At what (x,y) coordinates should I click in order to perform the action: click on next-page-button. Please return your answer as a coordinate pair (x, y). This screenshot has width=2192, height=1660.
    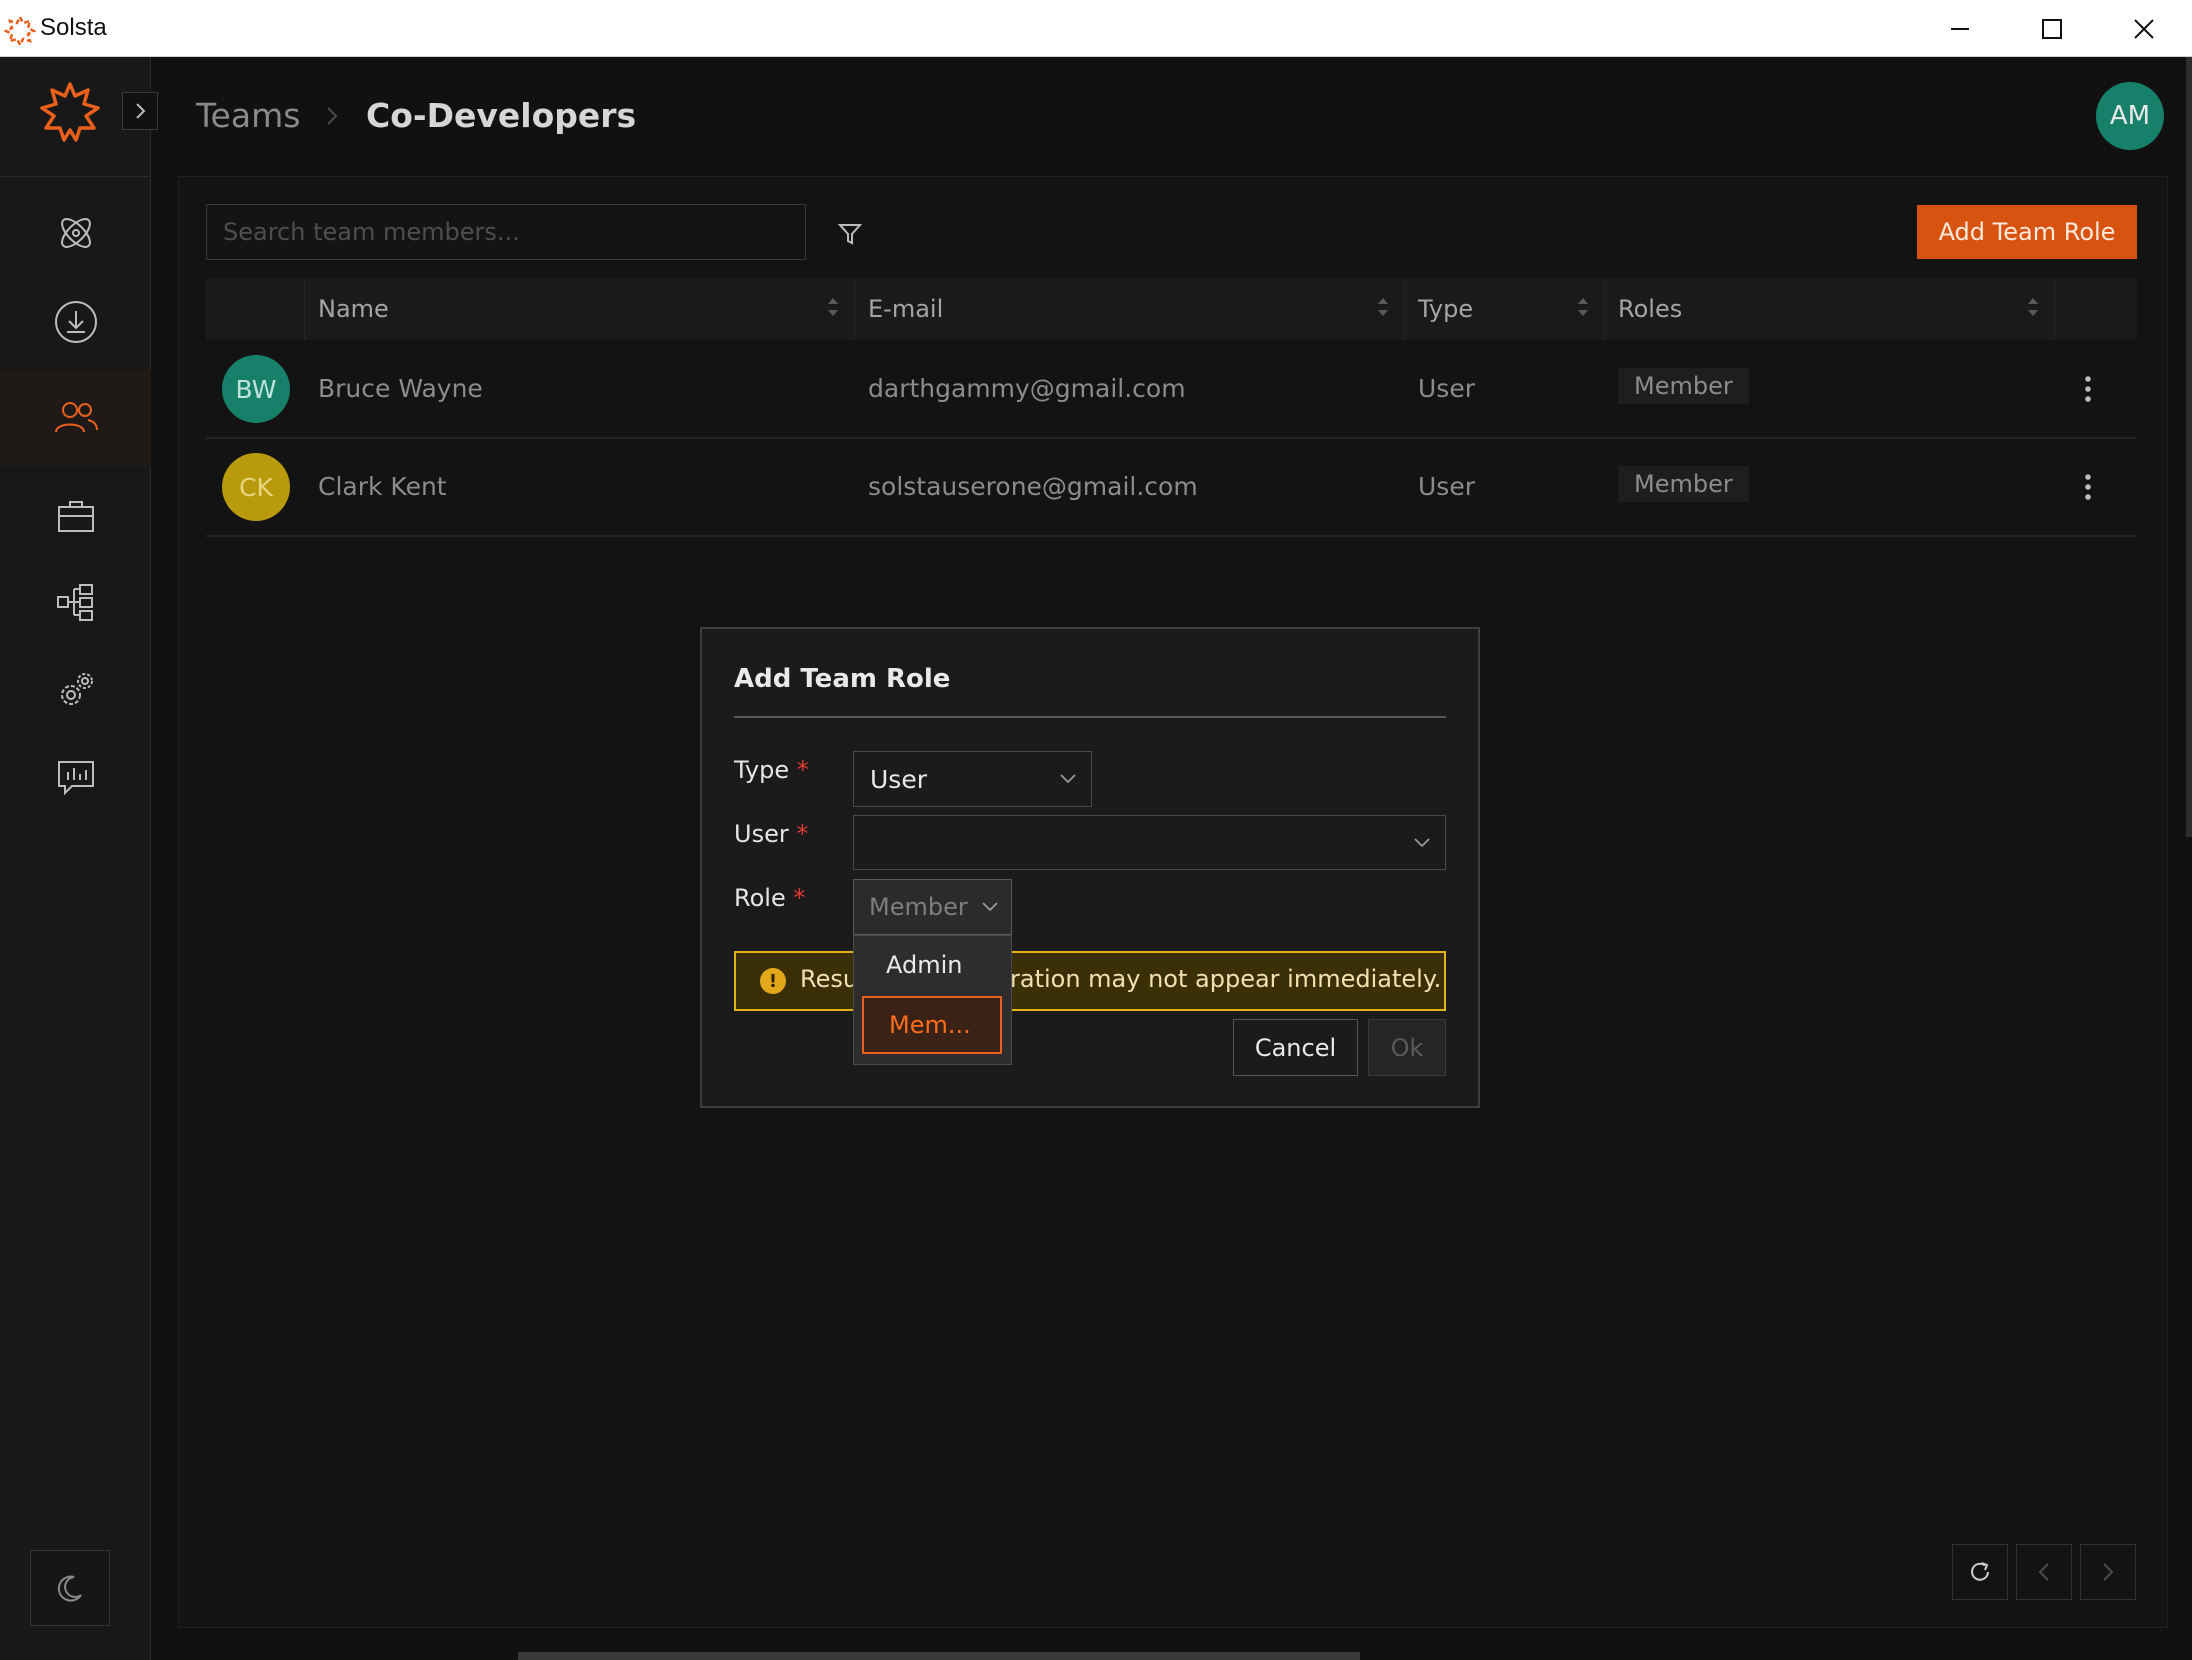
    Looking at the image, I should click on (2108, 1572).